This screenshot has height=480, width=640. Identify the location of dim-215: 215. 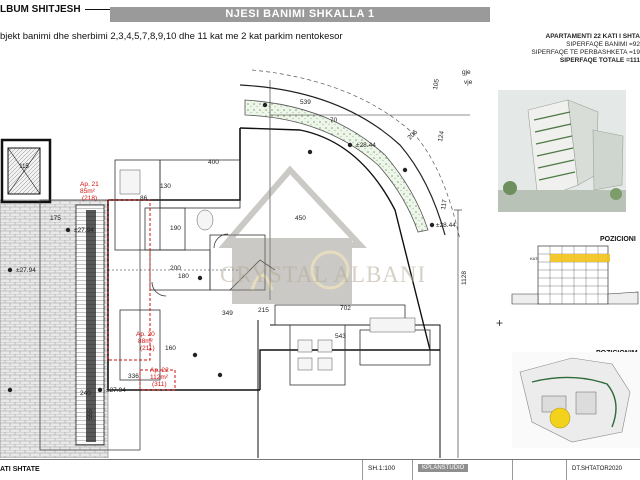
(263, 310).